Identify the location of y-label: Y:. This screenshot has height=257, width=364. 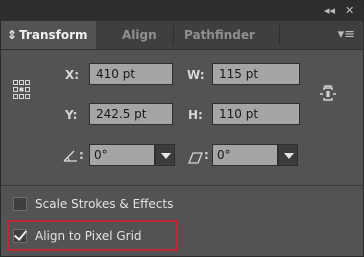
(71, 115).